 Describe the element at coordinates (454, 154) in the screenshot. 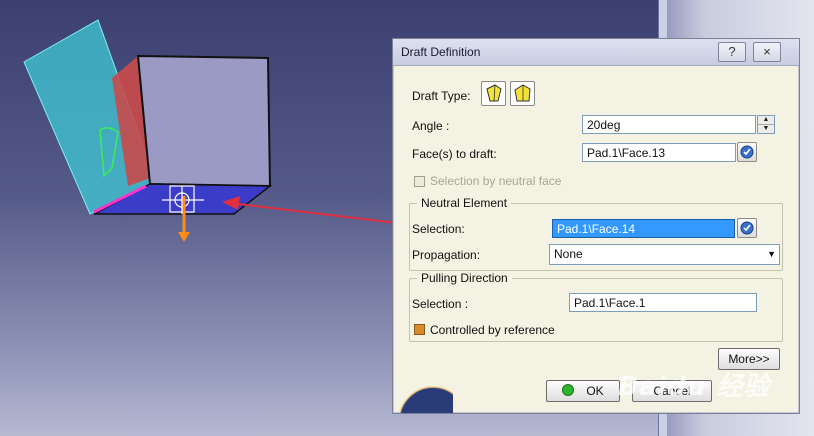

I see `faces-label: Face(s) to draft:` at that location.